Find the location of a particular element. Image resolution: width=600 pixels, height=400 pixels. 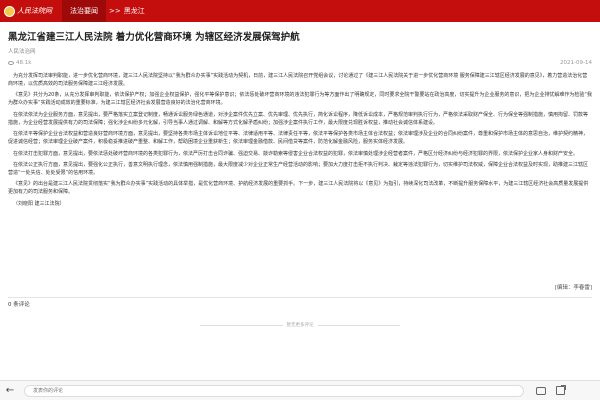

view-count: 48.1k is located at coordinates (19, 63).